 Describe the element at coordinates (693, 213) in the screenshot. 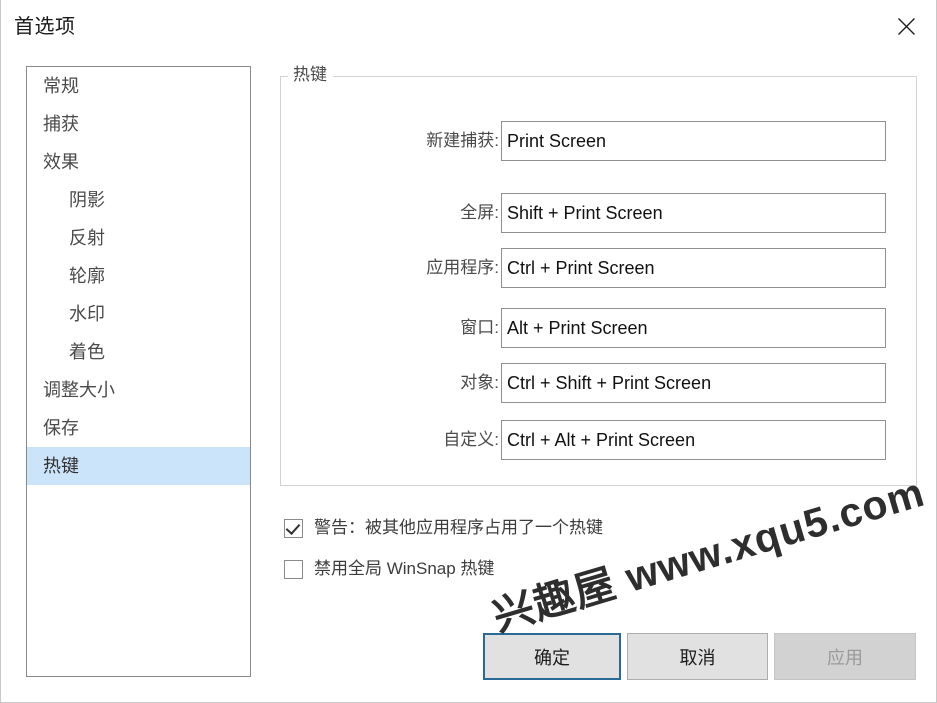

I see `hotkey-input-fullscreen: Shift + Print Screen` at that location.